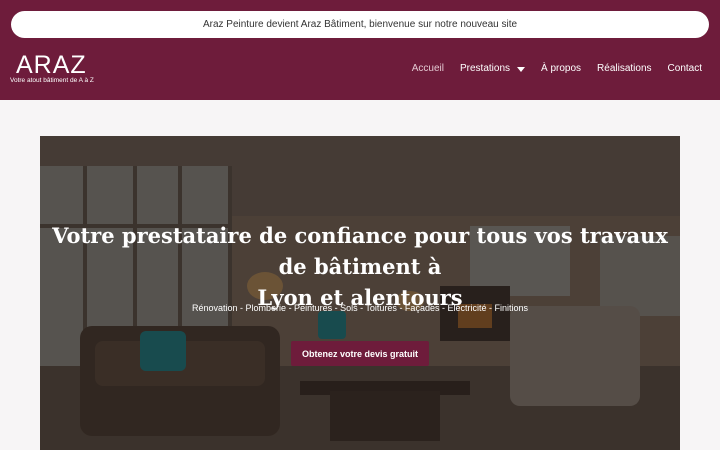 Image resolution: width=720 pixels, height=450 pixels. What do you see at coordinates (521, 69) in the screenshot?
I see `chevron-down-icon` at bounding box center [521, 69].